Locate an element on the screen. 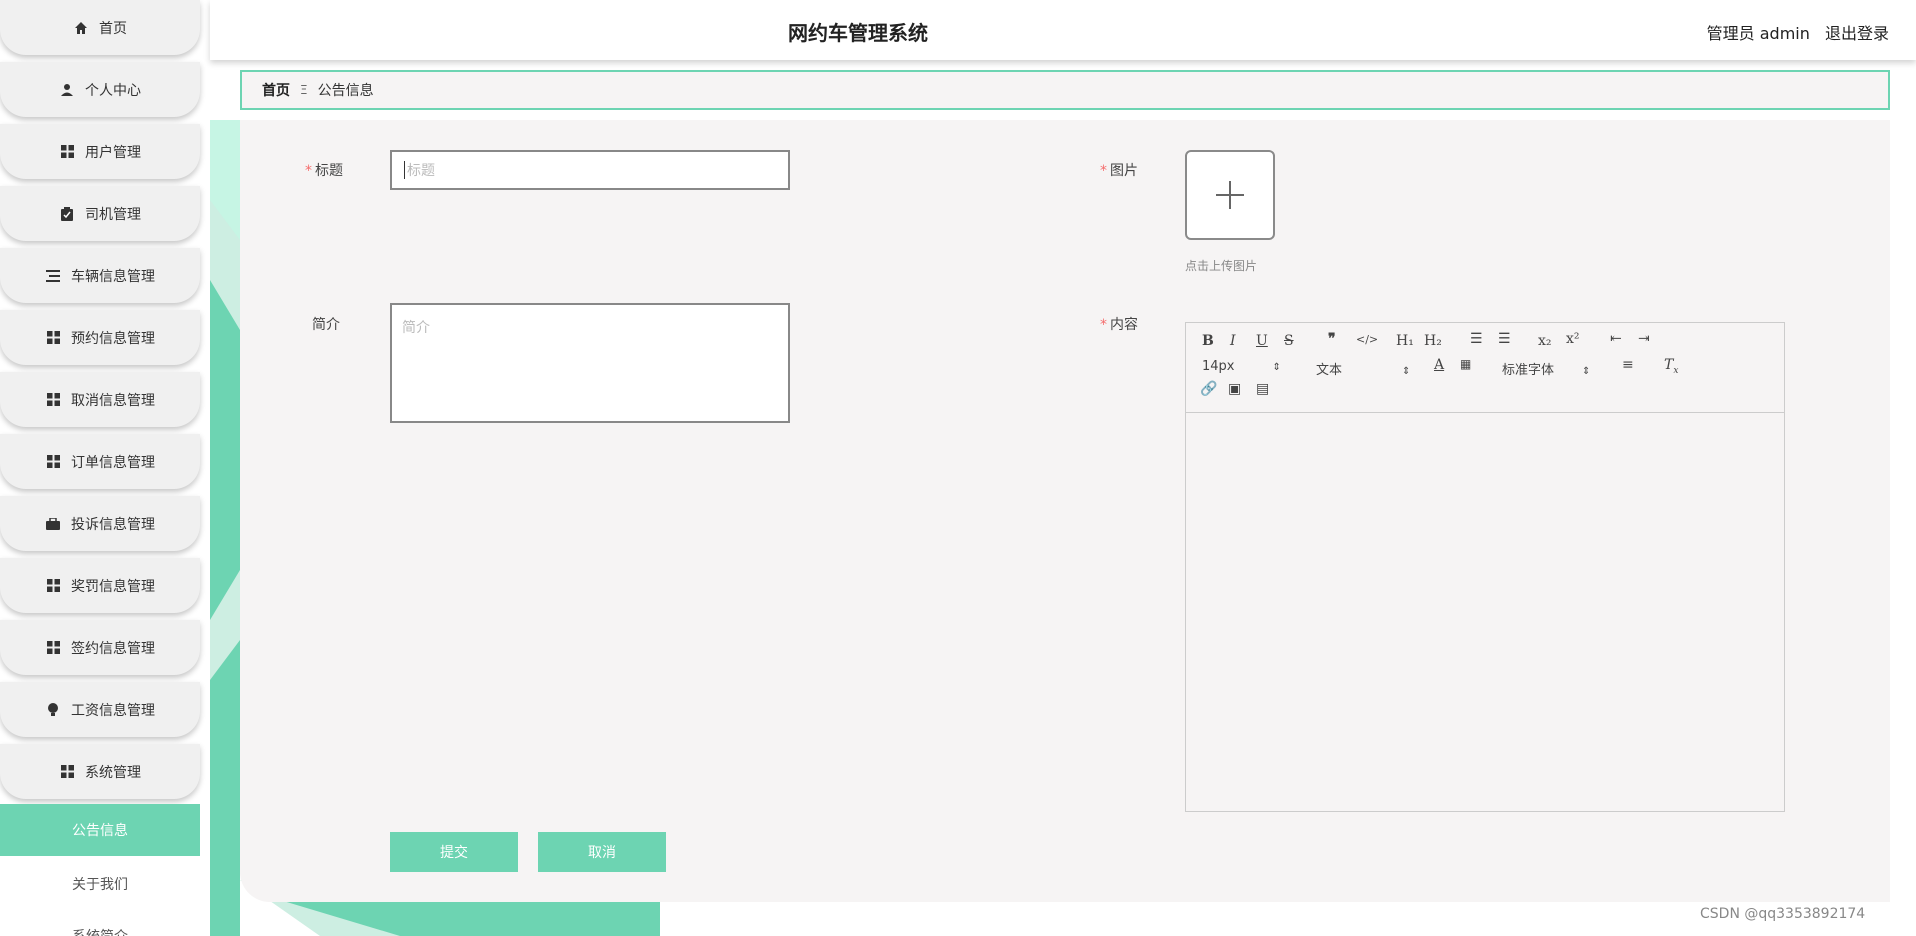 This screenshot has height=936, width=1916. submit-button: 提交 is located at coordinates (454, 852).